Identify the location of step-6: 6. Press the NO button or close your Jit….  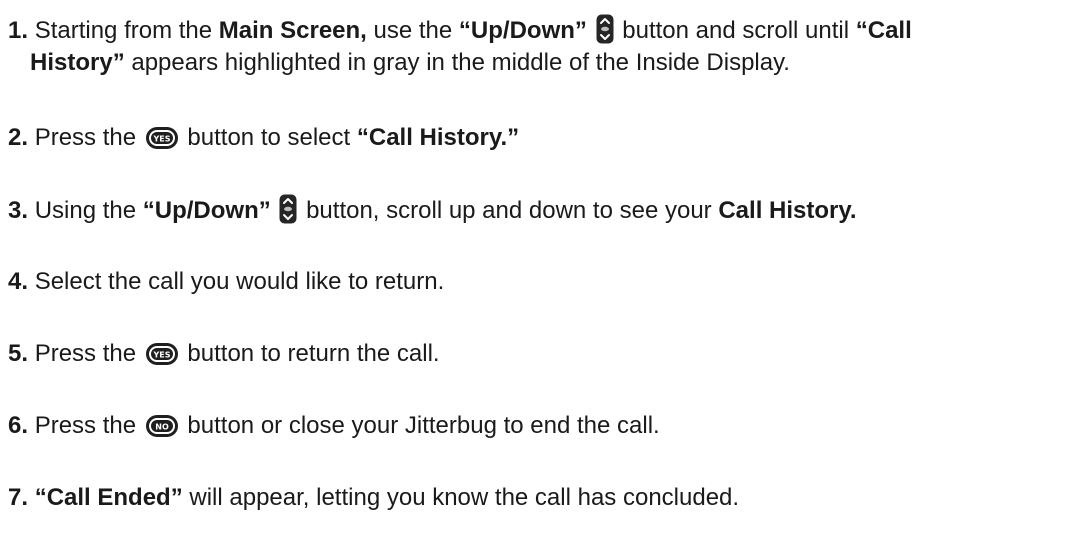
(334, 426).